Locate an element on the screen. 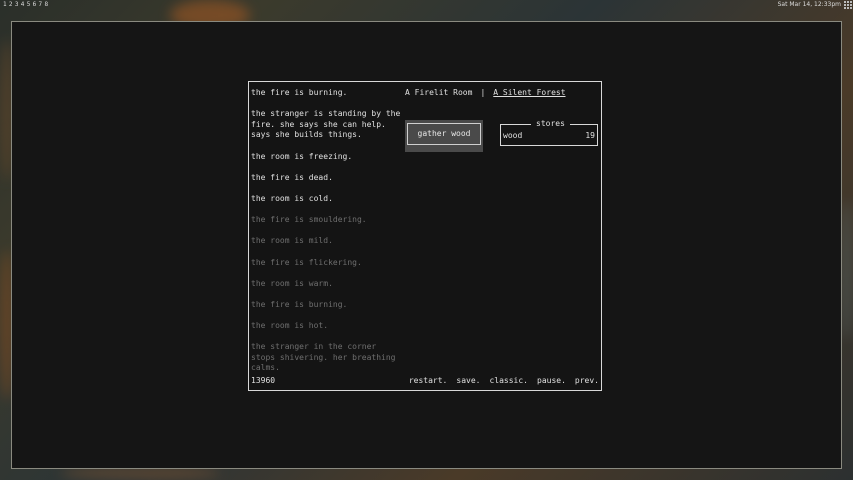 Image resolution: width=853 pixels, height=480 pixels. notification: the room is freezing. is located at coordinates (302, 156).